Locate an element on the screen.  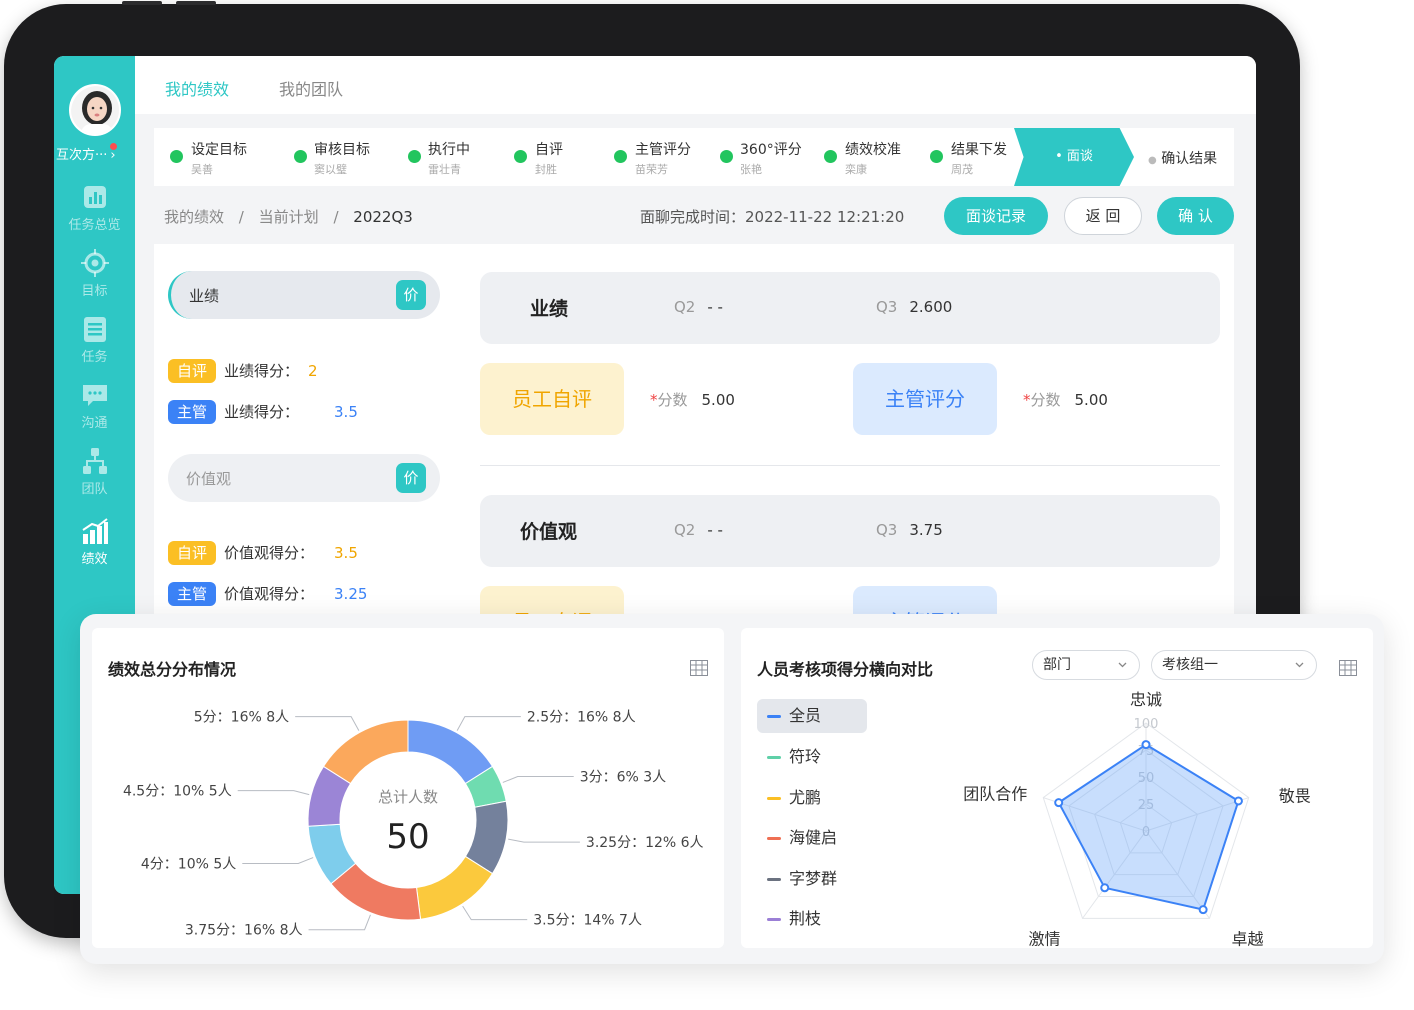
score-label: 业绩得分： is located at coordinates (262, 412).